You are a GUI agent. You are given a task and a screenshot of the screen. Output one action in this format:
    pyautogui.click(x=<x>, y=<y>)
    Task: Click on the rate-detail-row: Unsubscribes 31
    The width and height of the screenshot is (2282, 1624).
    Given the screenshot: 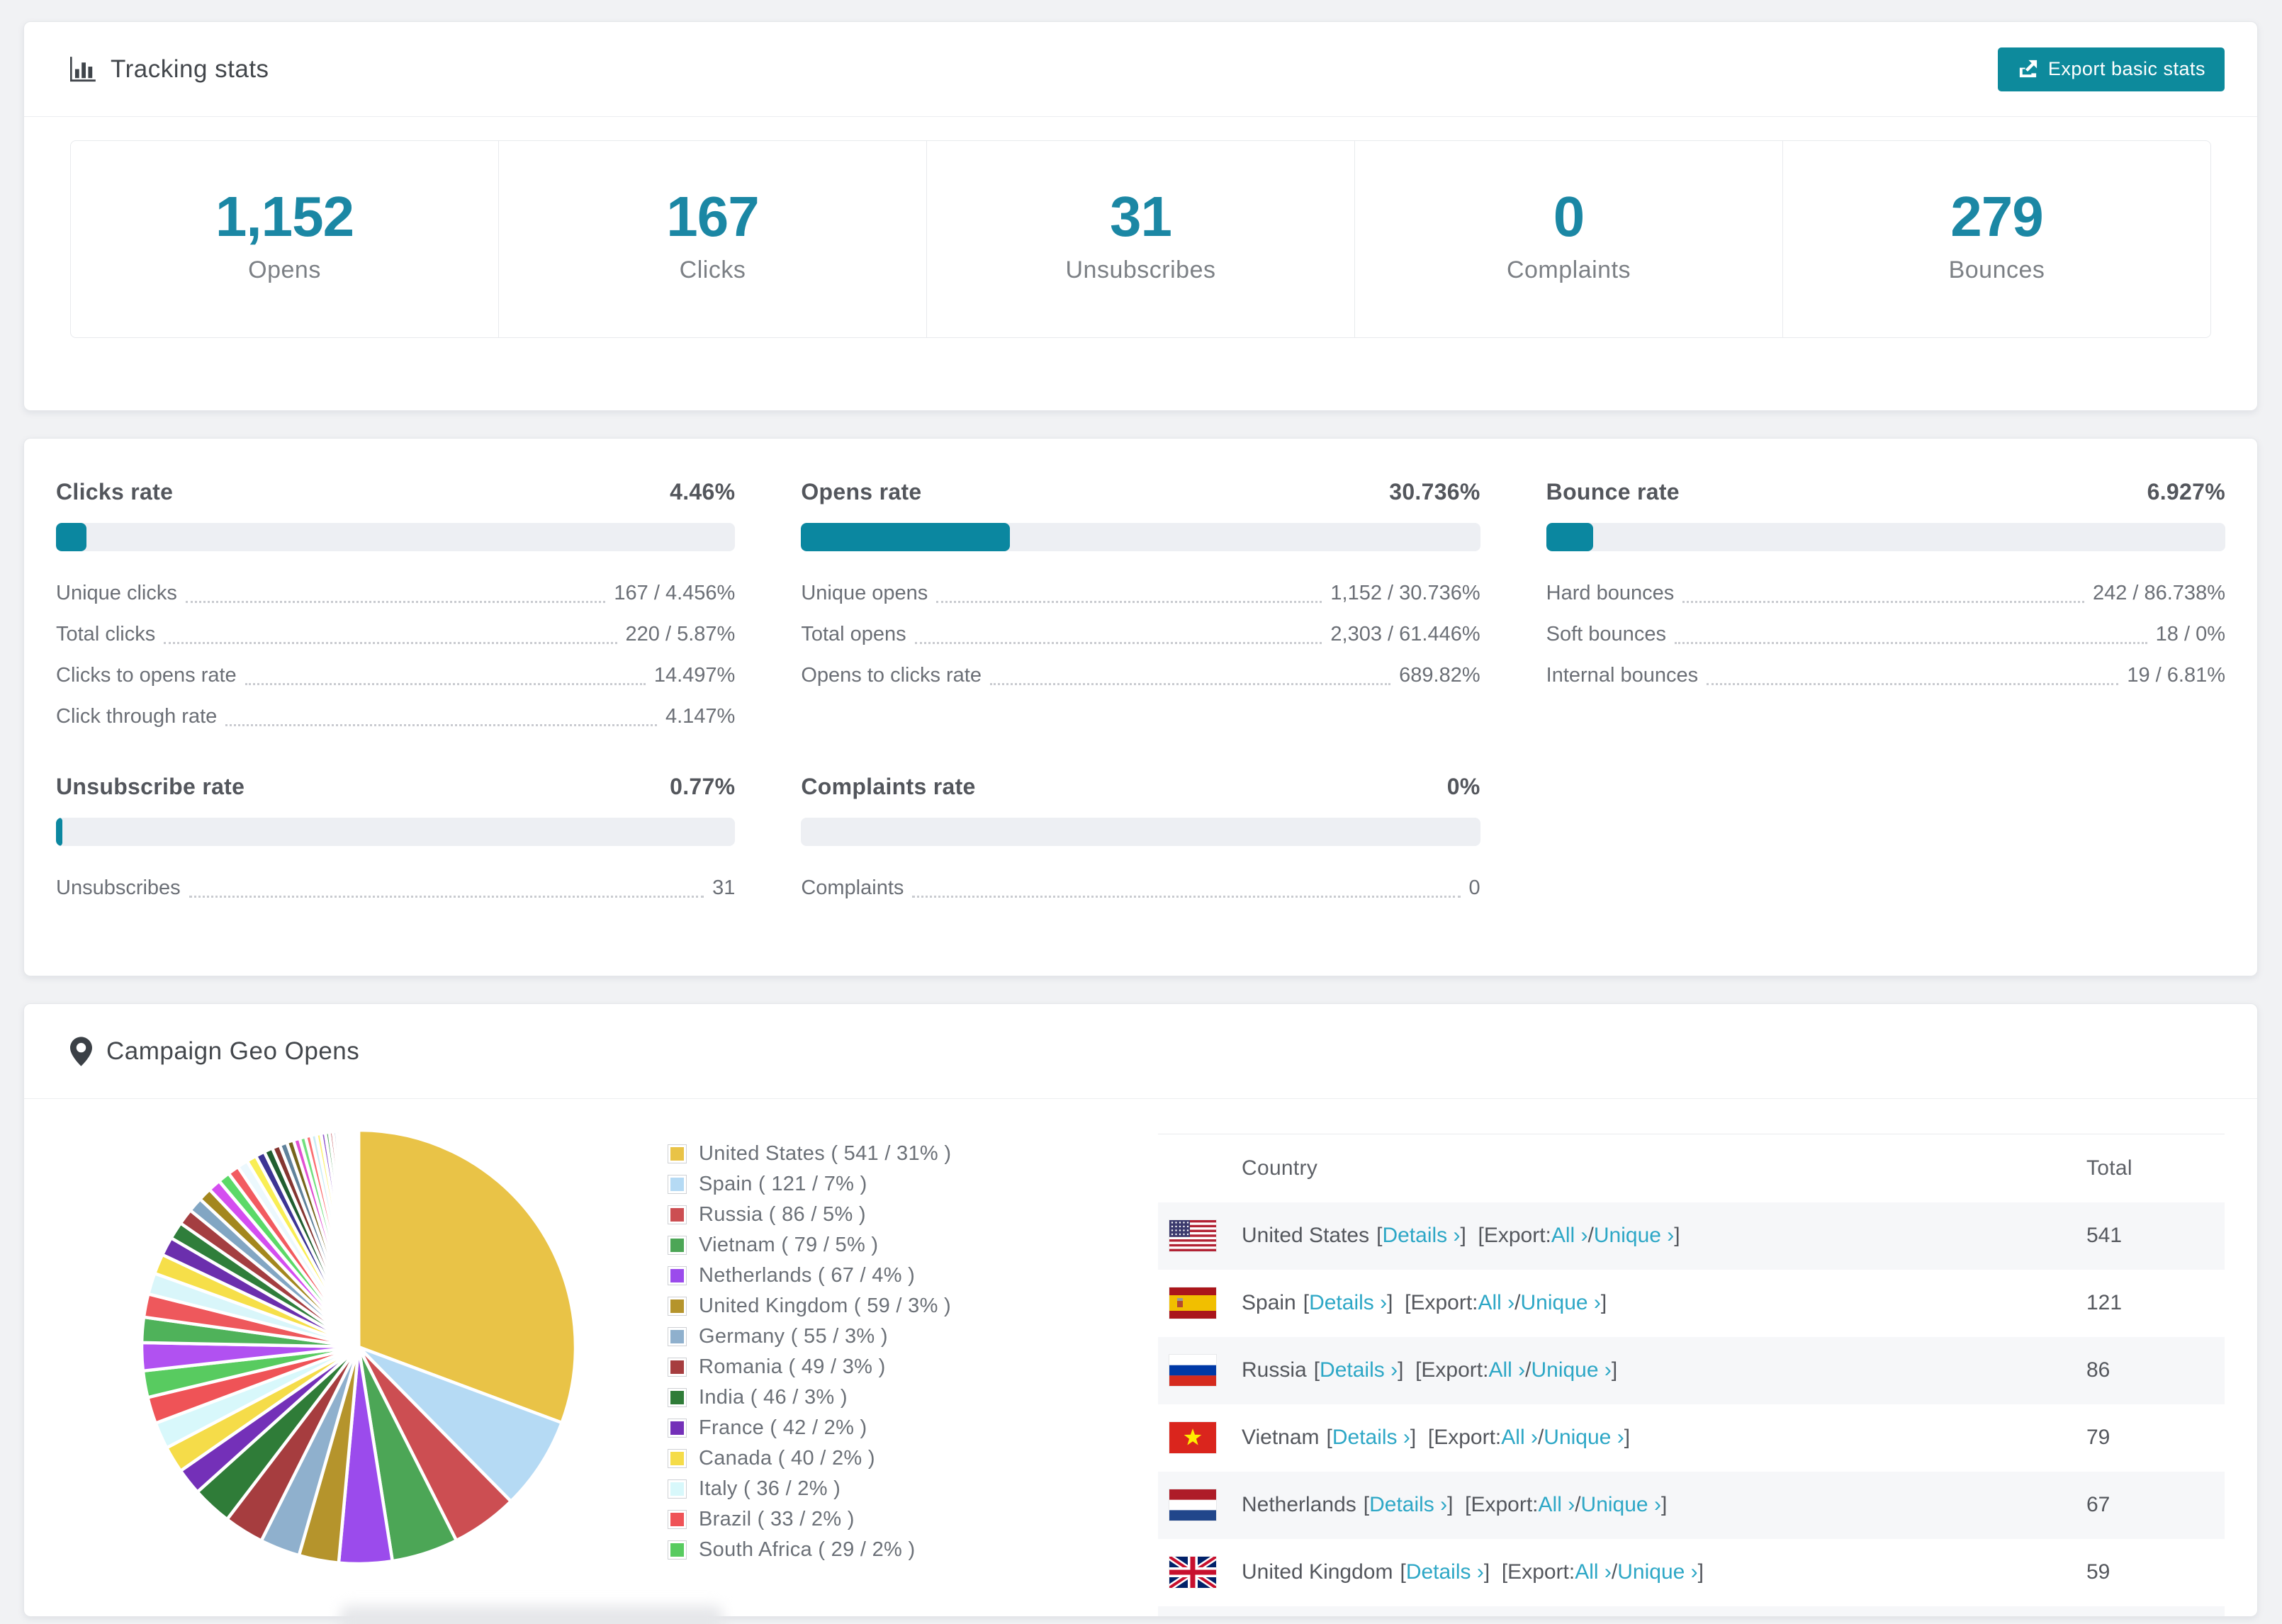 What is the action you would take?
    pyautogui.click(x=395, y=888)
    